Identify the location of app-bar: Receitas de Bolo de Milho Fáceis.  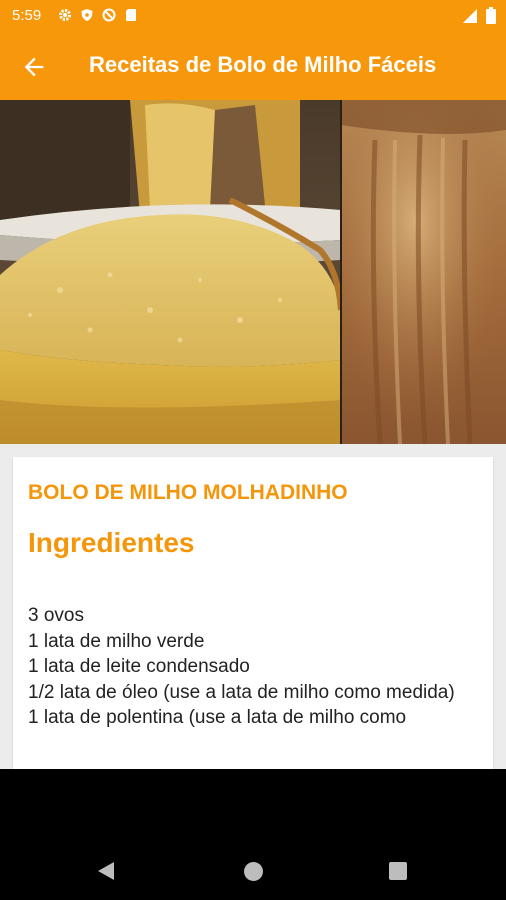
(253, 66).